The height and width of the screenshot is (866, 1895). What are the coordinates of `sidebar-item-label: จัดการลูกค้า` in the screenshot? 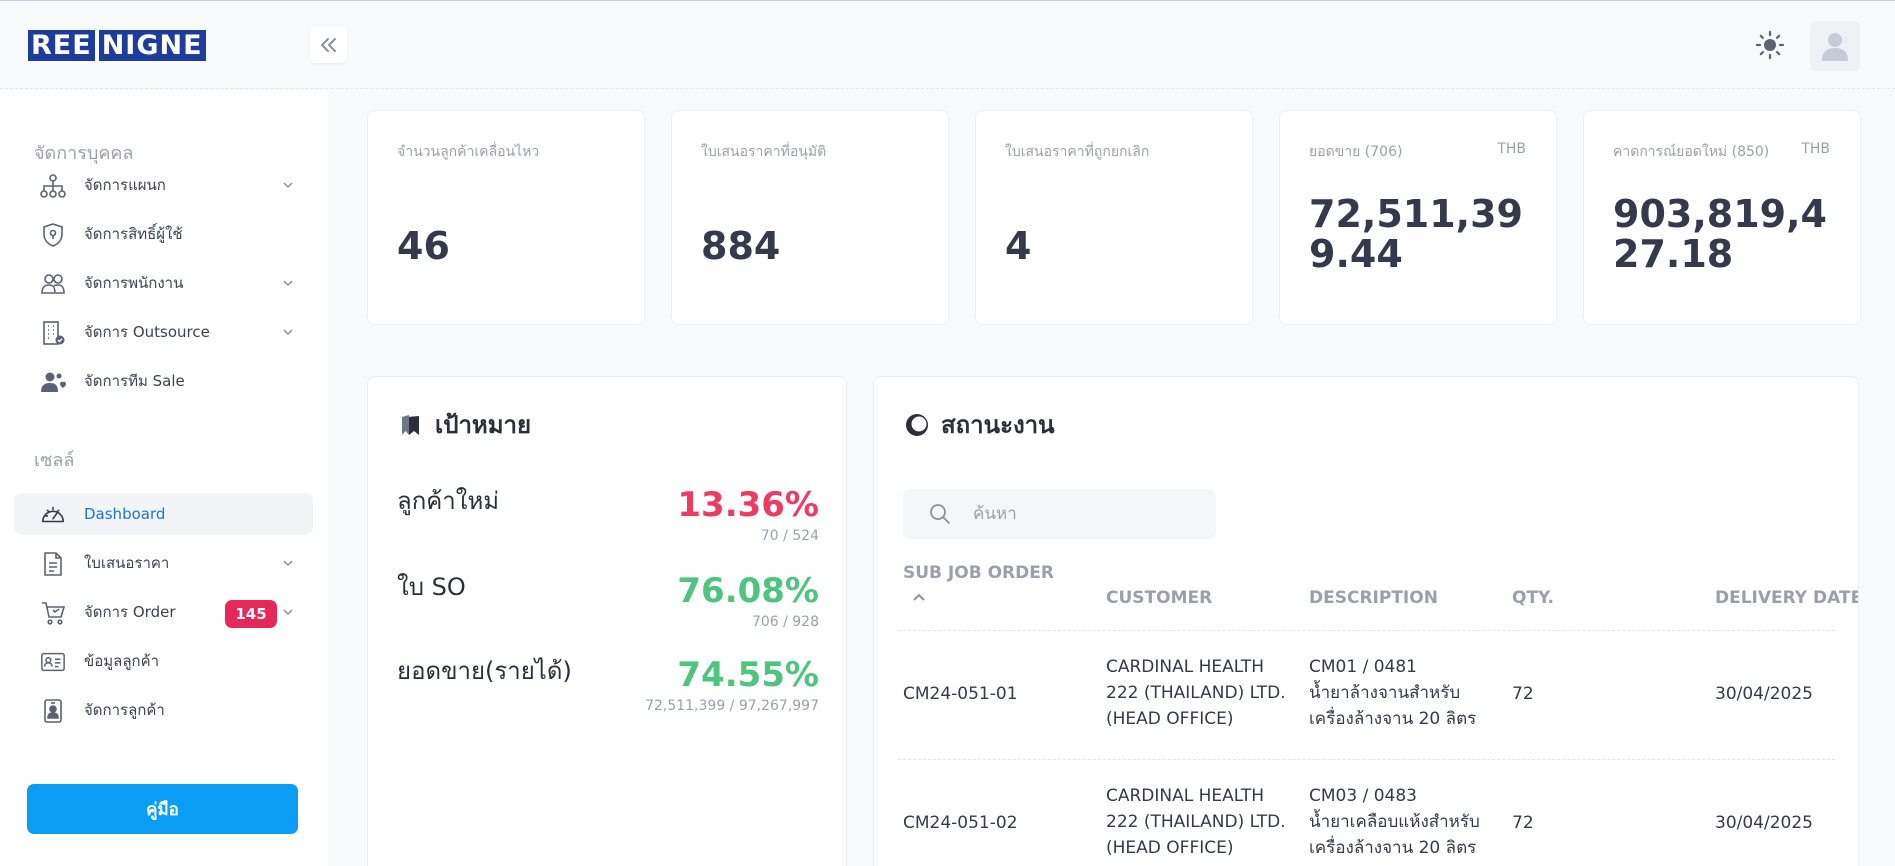 It's located at (124, 710).